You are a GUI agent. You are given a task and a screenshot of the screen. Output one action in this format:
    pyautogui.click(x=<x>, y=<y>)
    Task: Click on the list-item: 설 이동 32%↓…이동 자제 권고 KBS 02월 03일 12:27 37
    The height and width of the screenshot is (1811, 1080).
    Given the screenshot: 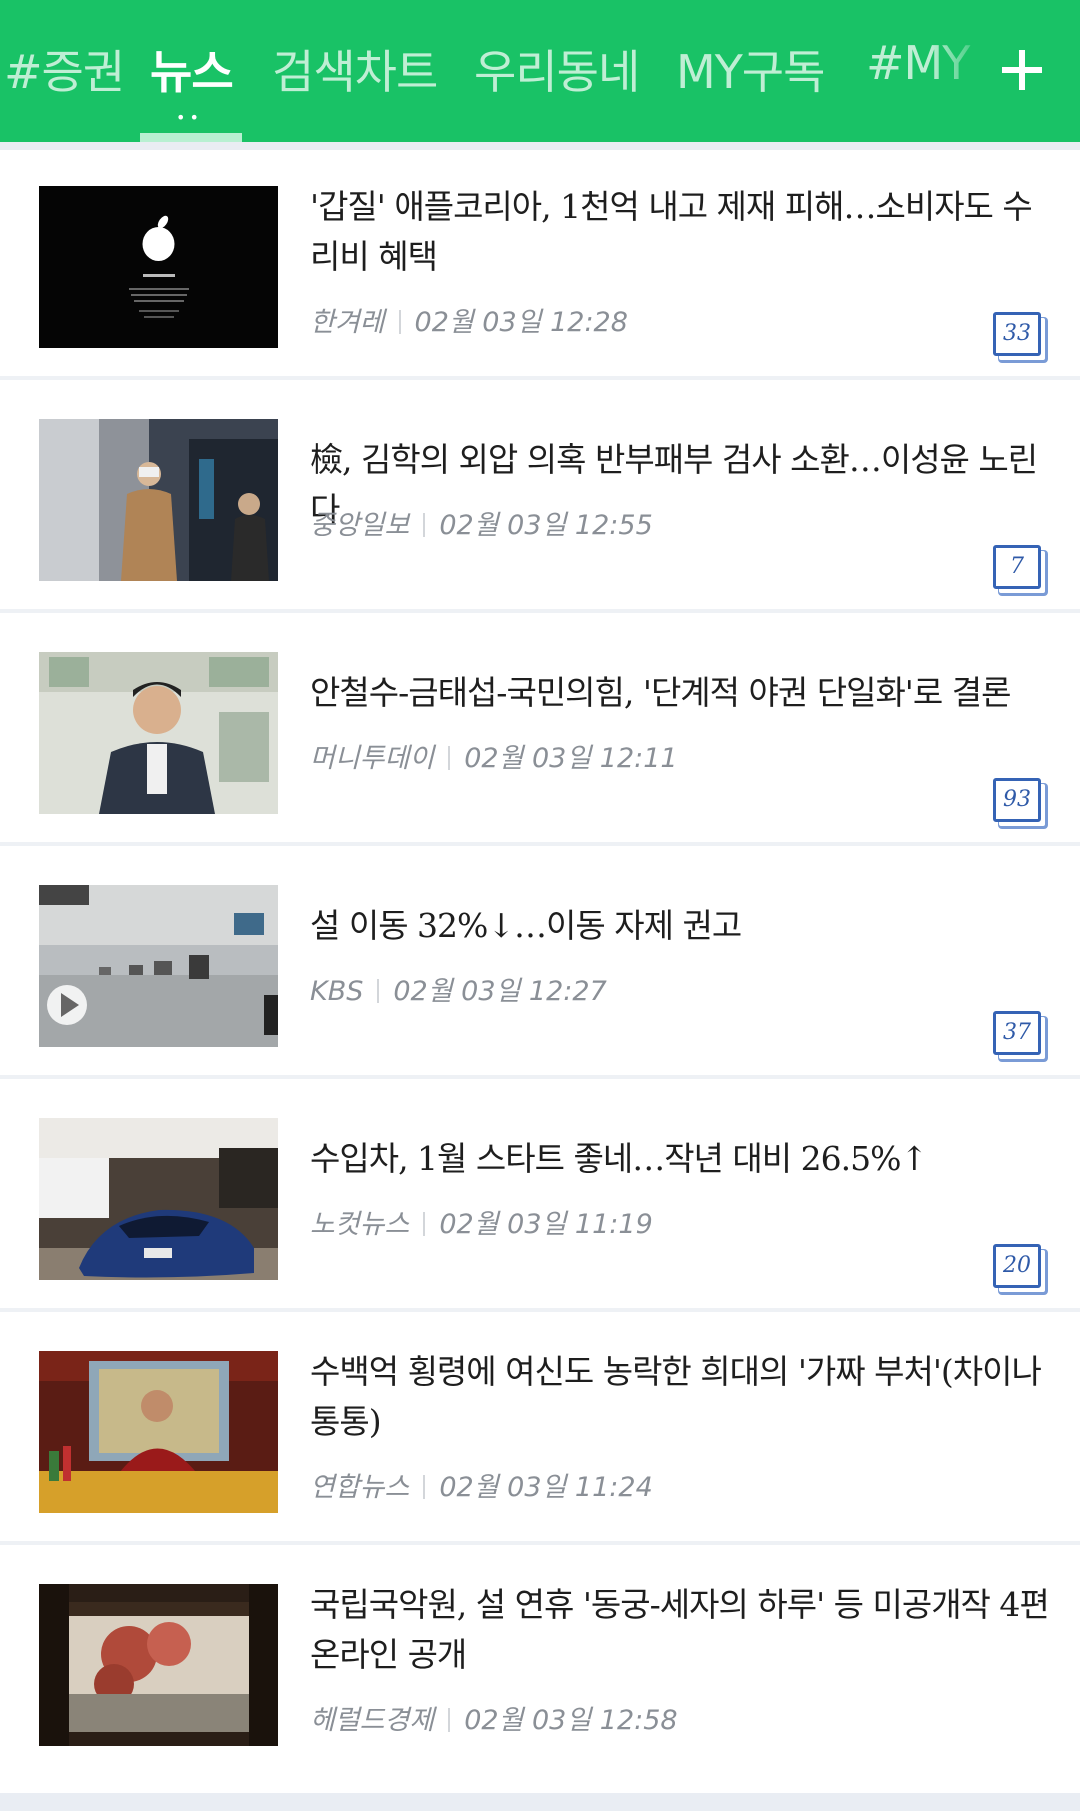 What is the action you would take?
    pyautogui.click(x=540, y=964)
    